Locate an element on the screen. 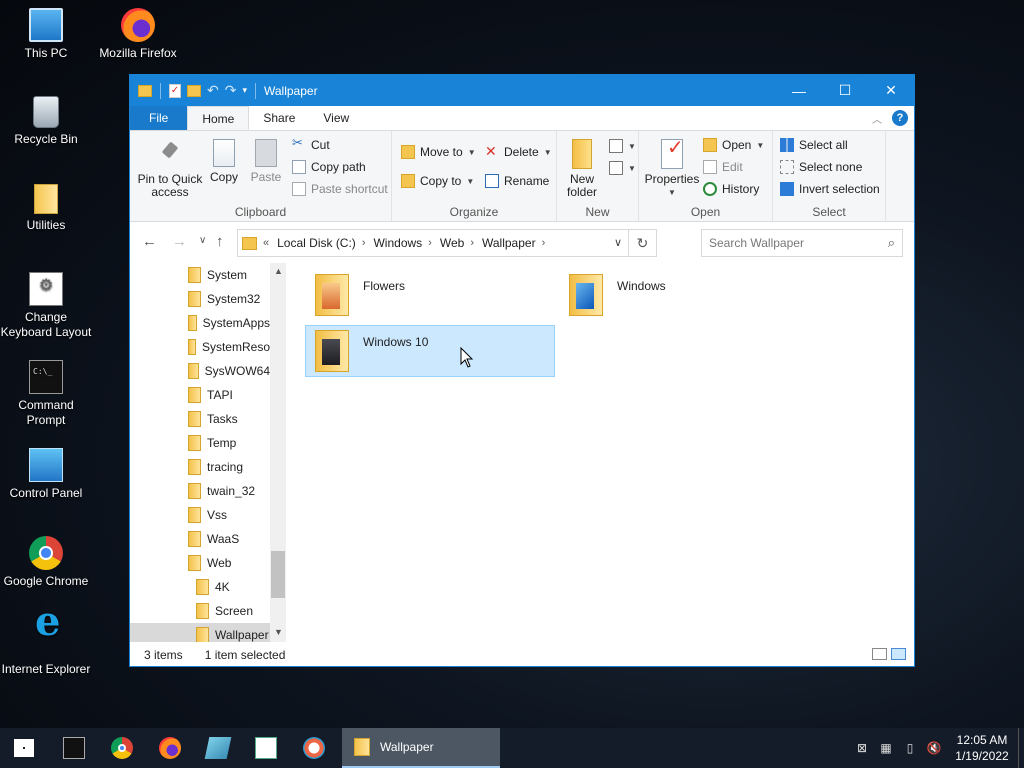 The image size is (1024, 768). details-view-icon is located at coordinates (879, 654).